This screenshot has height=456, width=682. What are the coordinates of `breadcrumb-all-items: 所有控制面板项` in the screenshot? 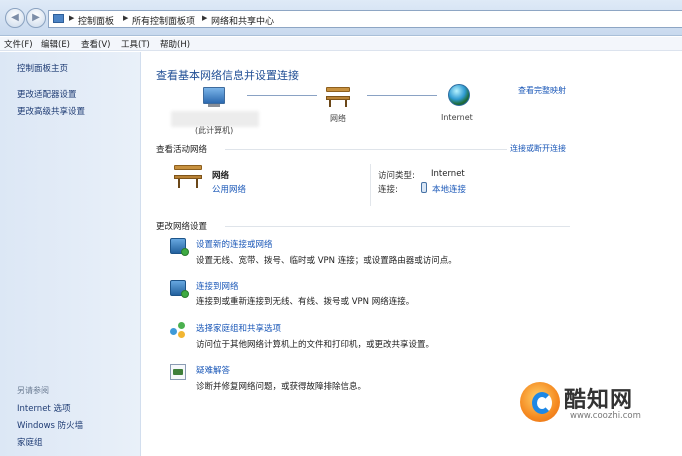 It's located at (163, 20).